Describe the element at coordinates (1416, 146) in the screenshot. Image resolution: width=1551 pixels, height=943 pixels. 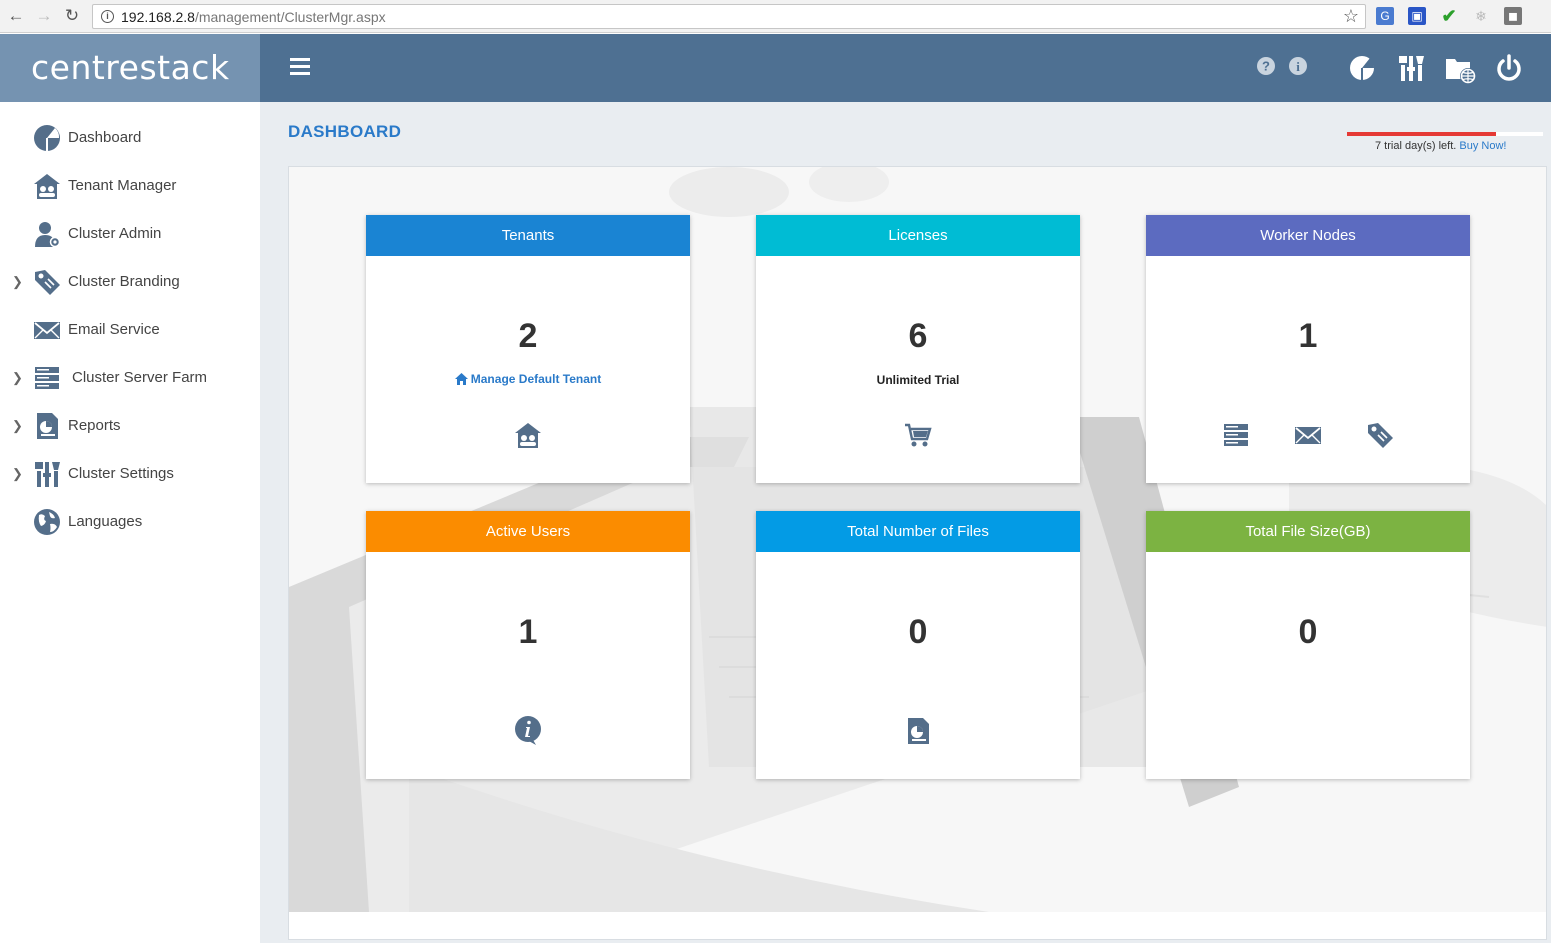
I see `trial-message: 7 trial day(s) left.` at that location.